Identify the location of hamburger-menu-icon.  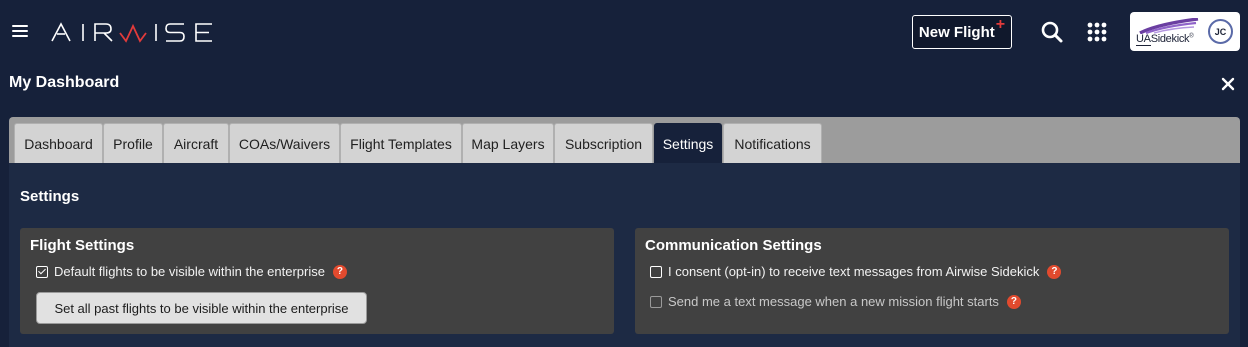
(20, 32).